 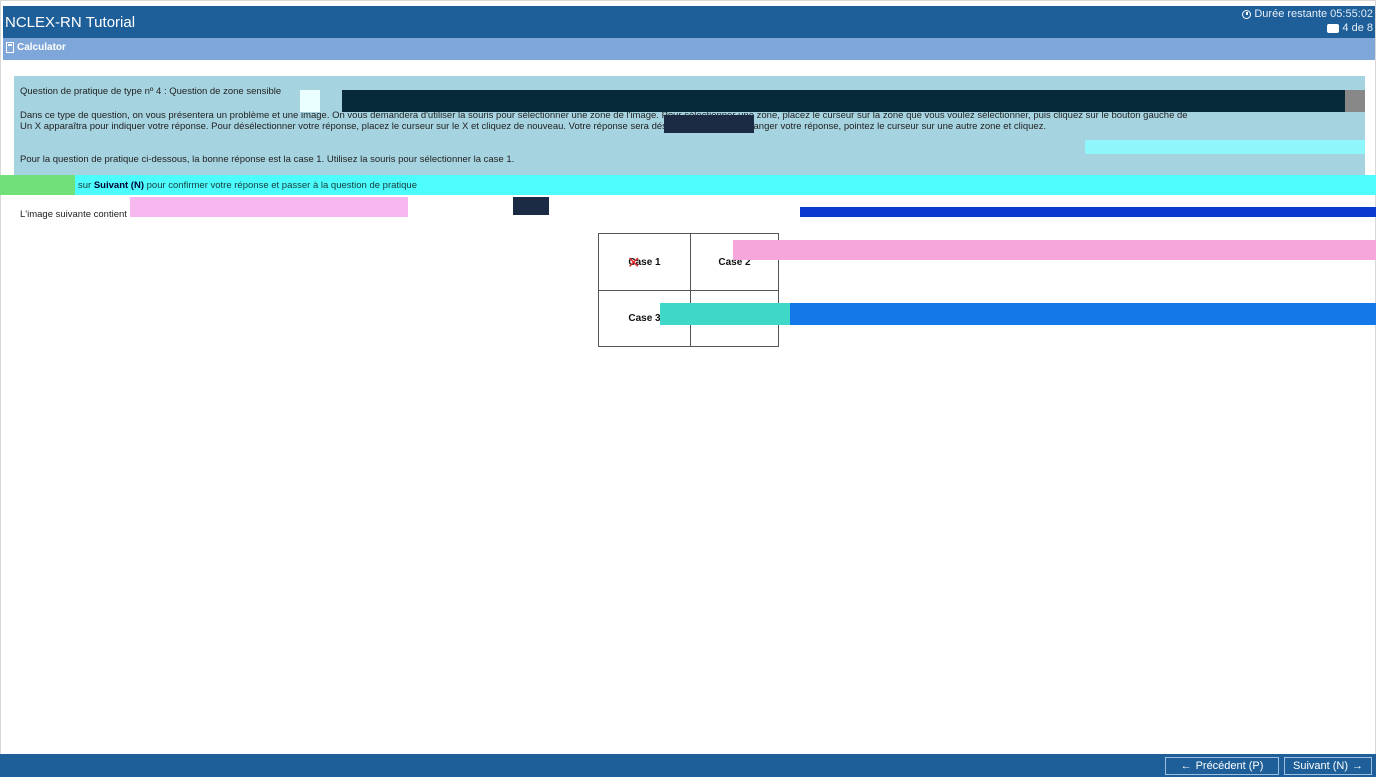 I want to click on calculator-button: Calculator, so click(x=36, y=47).